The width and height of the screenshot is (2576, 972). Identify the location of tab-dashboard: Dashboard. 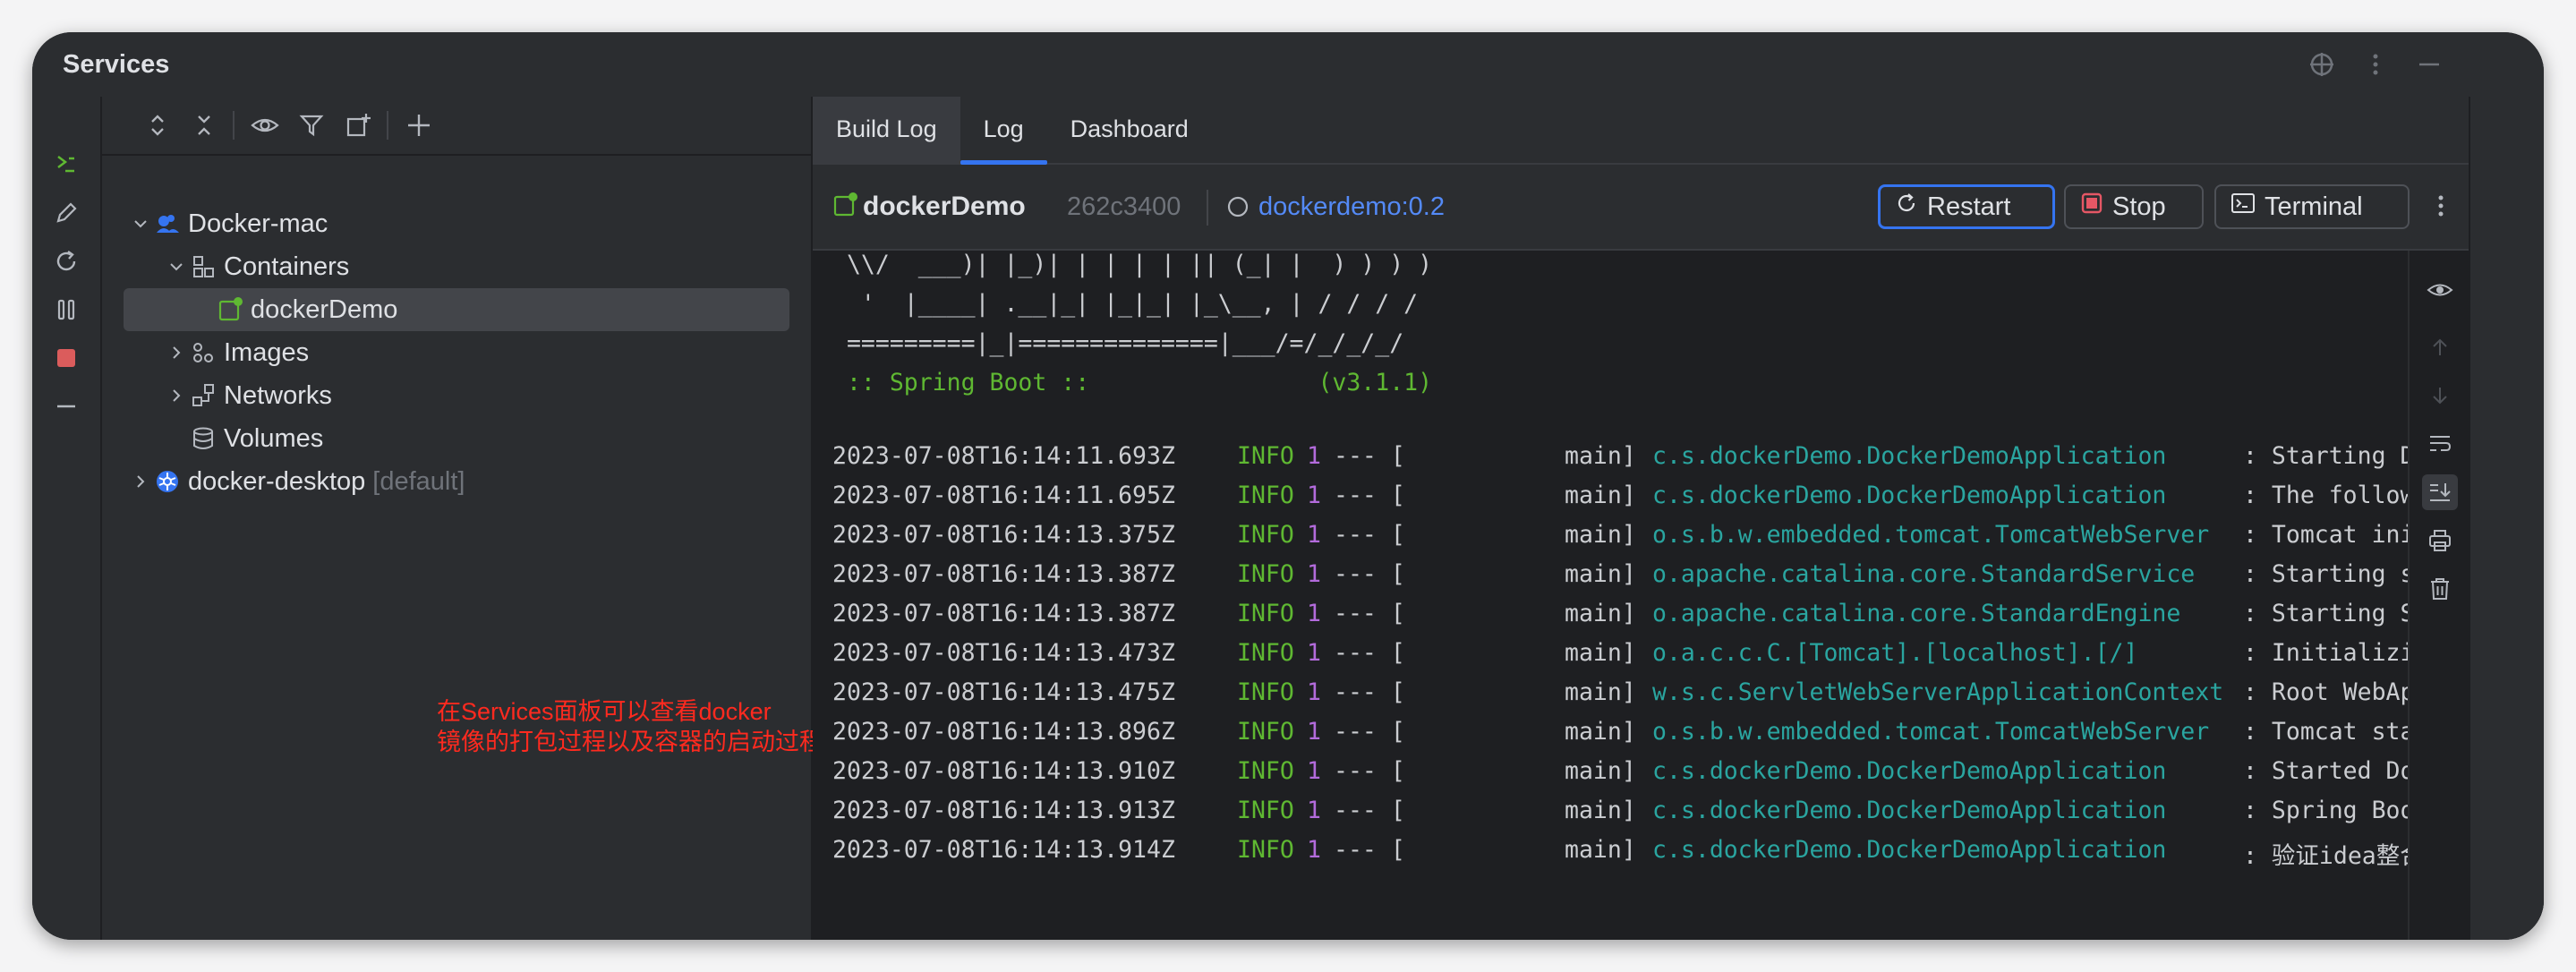
(1129, 130).